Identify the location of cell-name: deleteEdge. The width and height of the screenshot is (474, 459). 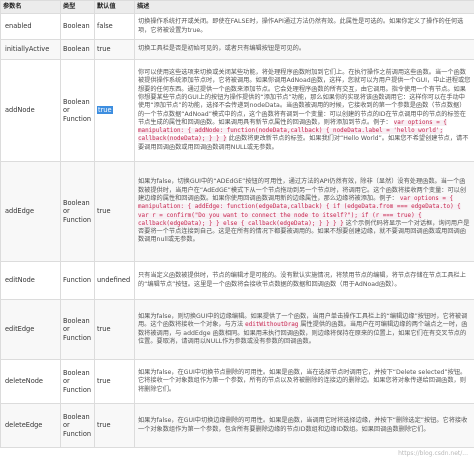
(30, 425).